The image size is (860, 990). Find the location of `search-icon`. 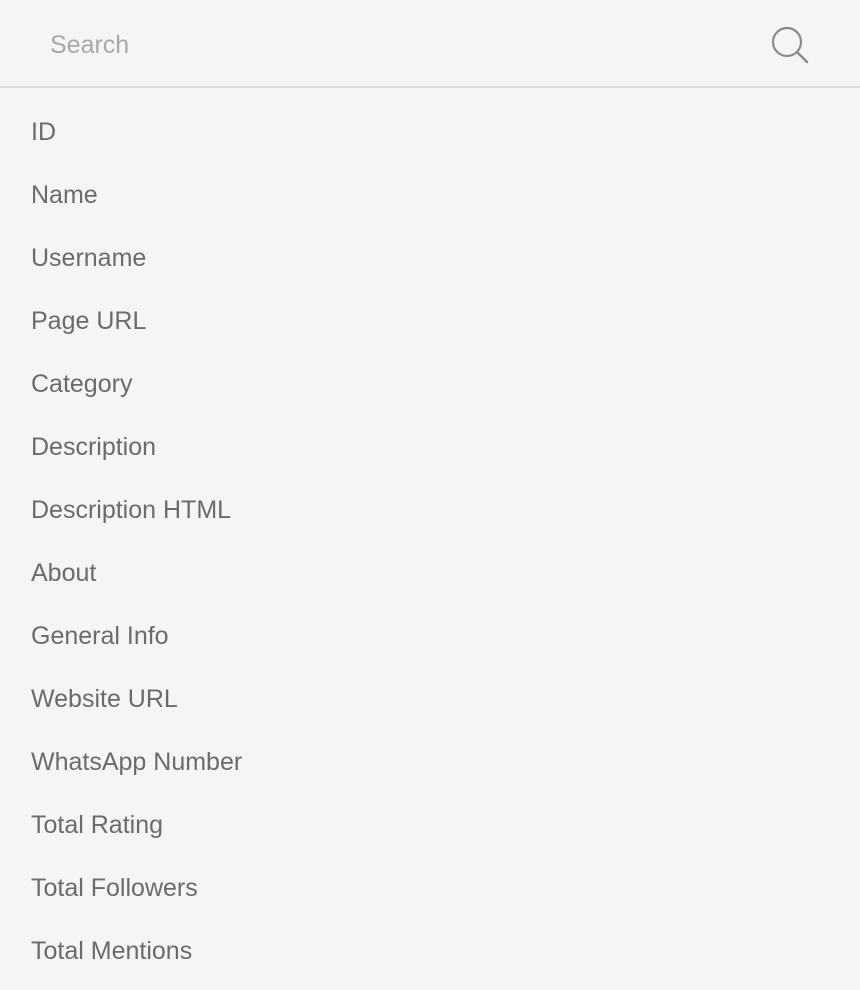

search-icon is located at coordinates (790, 45).